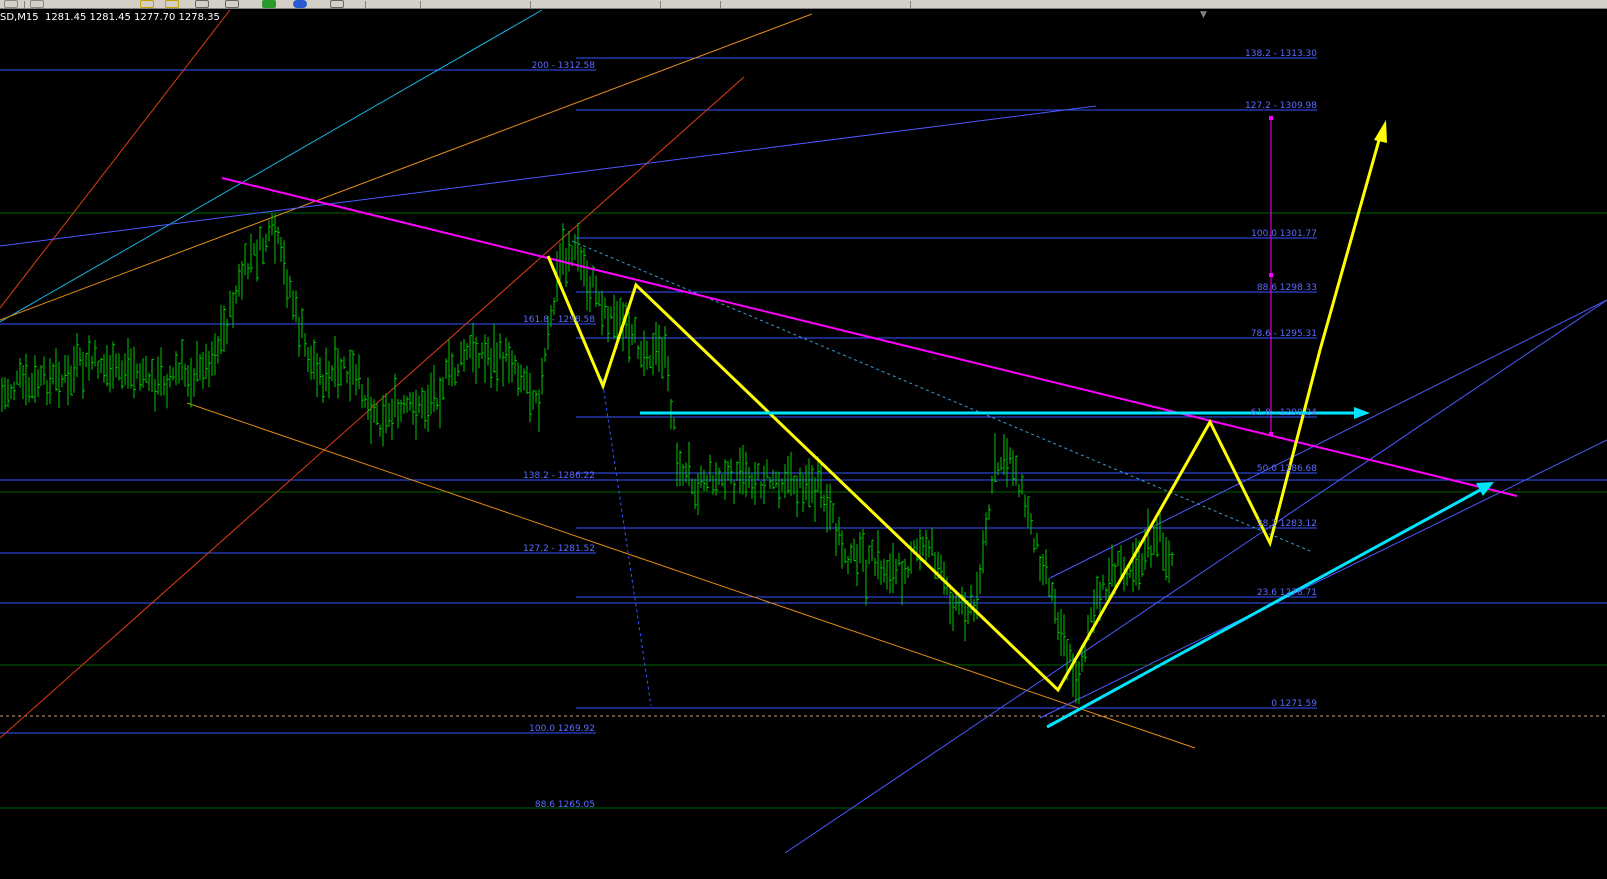  What do you see at coordinates (1287, 593) in the screenshot?
I see `fib-label: 23.6 1278.71` at bounding box center [1287, 593].